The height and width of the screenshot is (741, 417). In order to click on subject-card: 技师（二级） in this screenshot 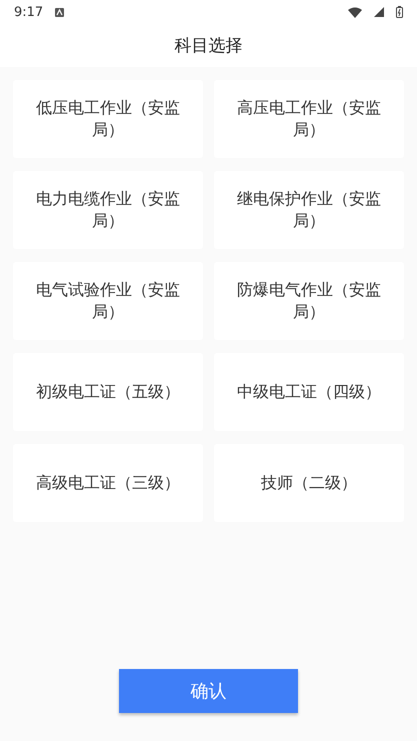, I will do `click(309, 483)`.